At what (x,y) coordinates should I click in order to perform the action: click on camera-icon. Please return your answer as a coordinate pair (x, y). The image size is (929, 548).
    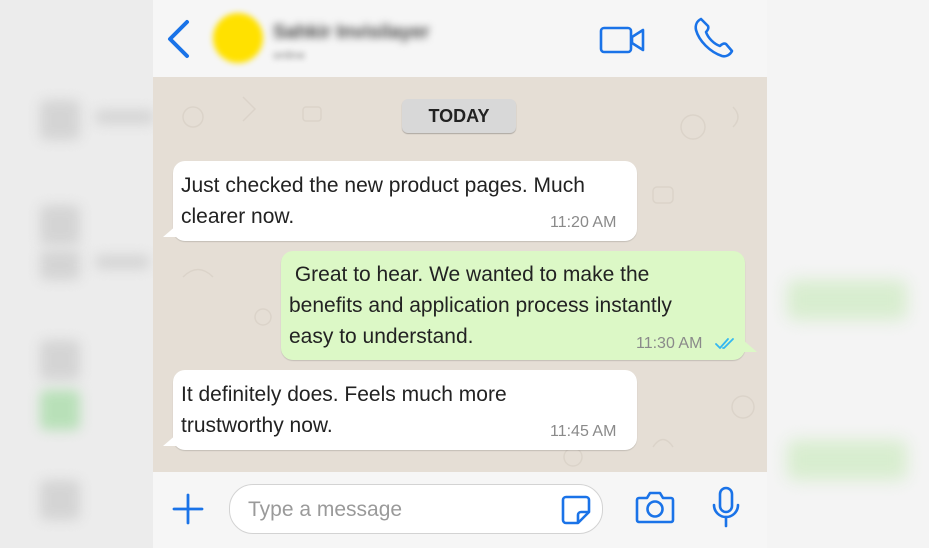
    Looking at the image, I should click on (655, 507).